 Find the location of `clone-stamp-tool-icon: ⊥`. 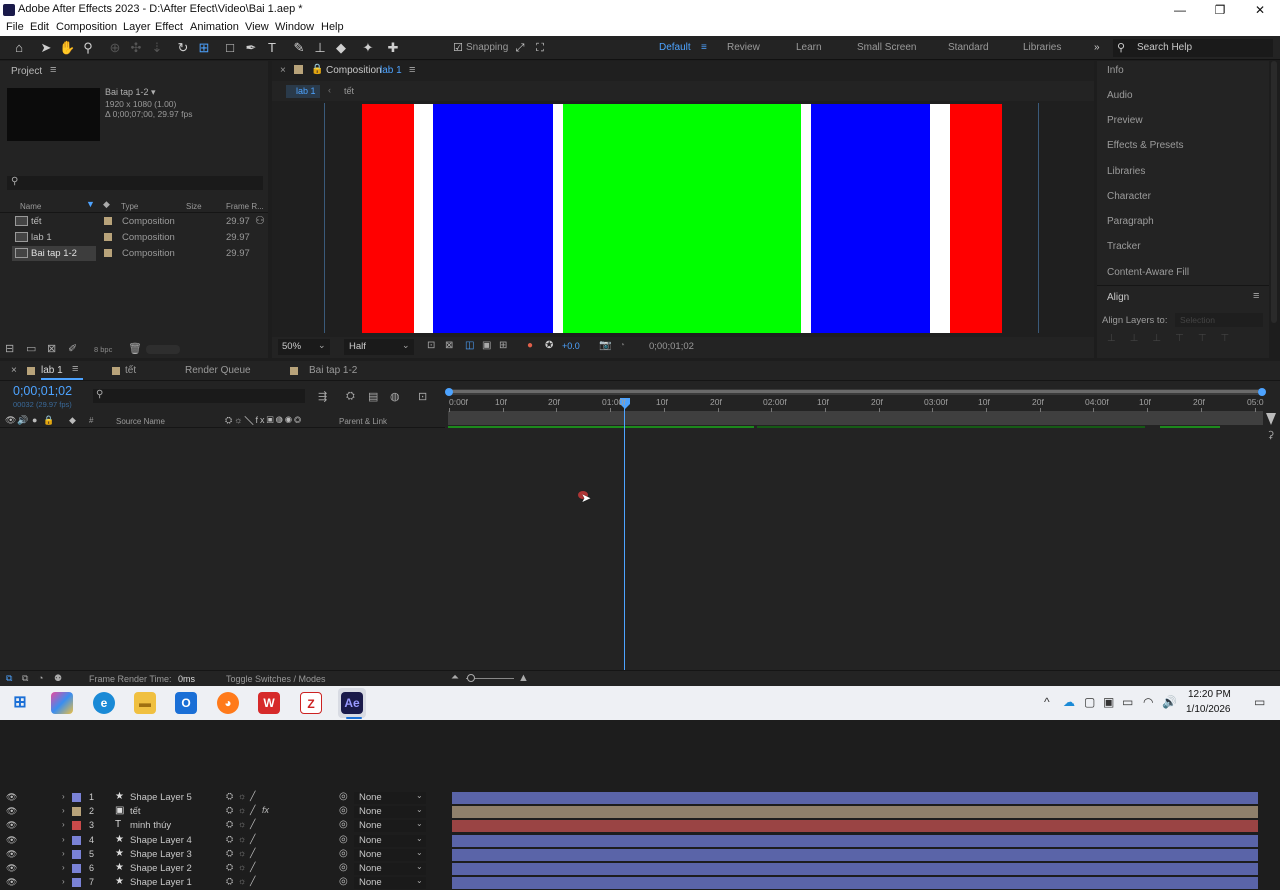

clone-stamp-tool-icon: ⊥ is located at coordinates (320, 48).